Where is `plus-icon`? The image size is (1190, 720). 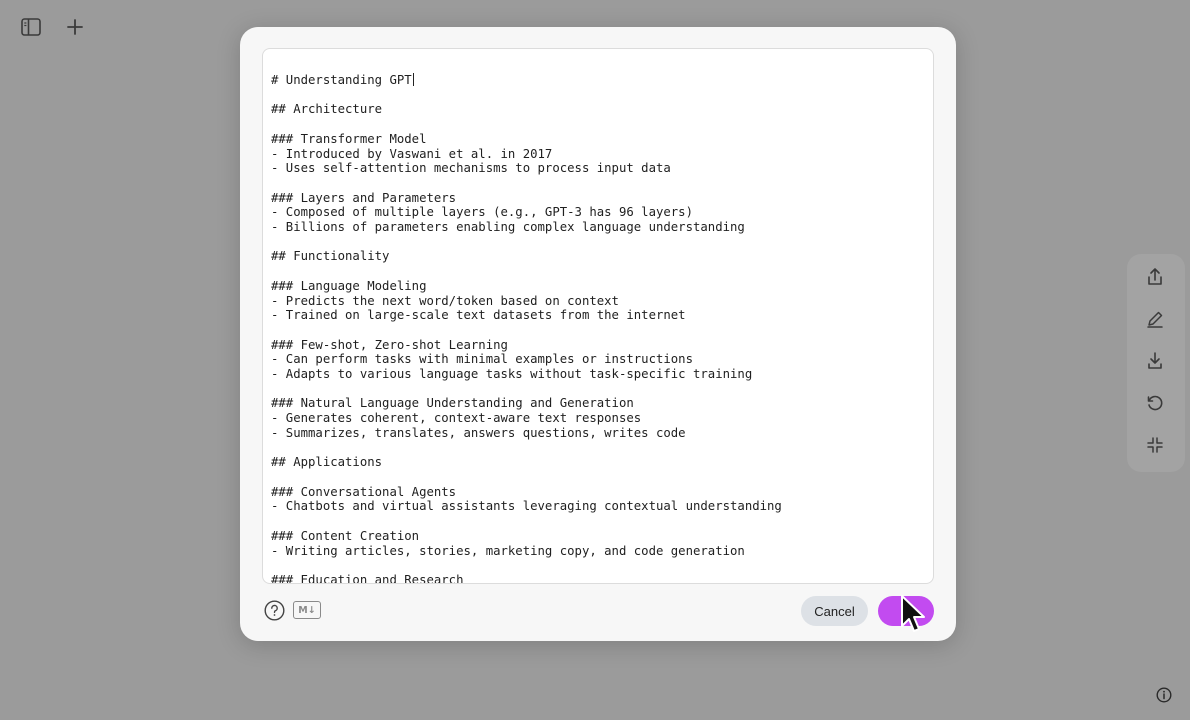
plus-icon is located at coordinates (75, 27).